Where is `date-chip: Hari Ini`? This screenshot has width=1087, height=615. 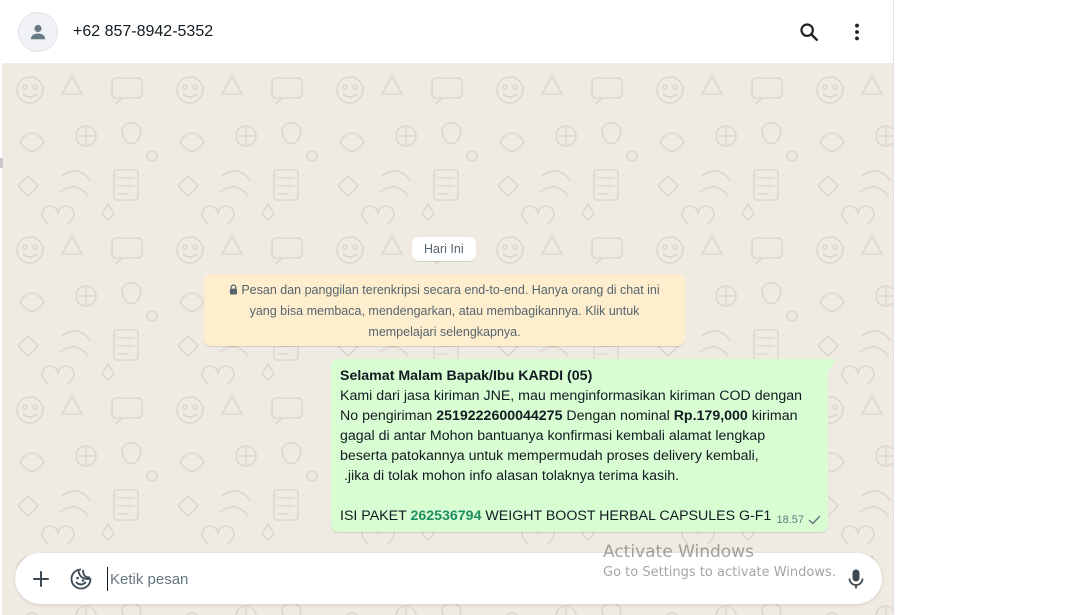
date-chip: Hari Ini is located at coordinates (444, 249).